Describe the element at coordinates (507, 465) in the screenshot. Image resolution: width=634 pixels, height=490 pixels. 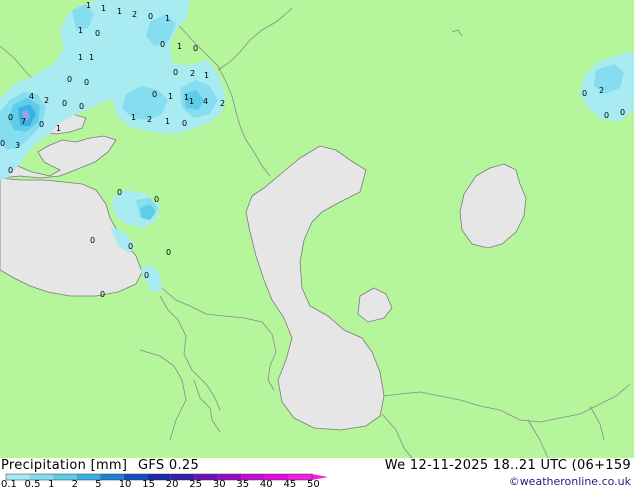
I see `valid-time: We 12-11-2025 18..21 UTC (06+159` at that location.